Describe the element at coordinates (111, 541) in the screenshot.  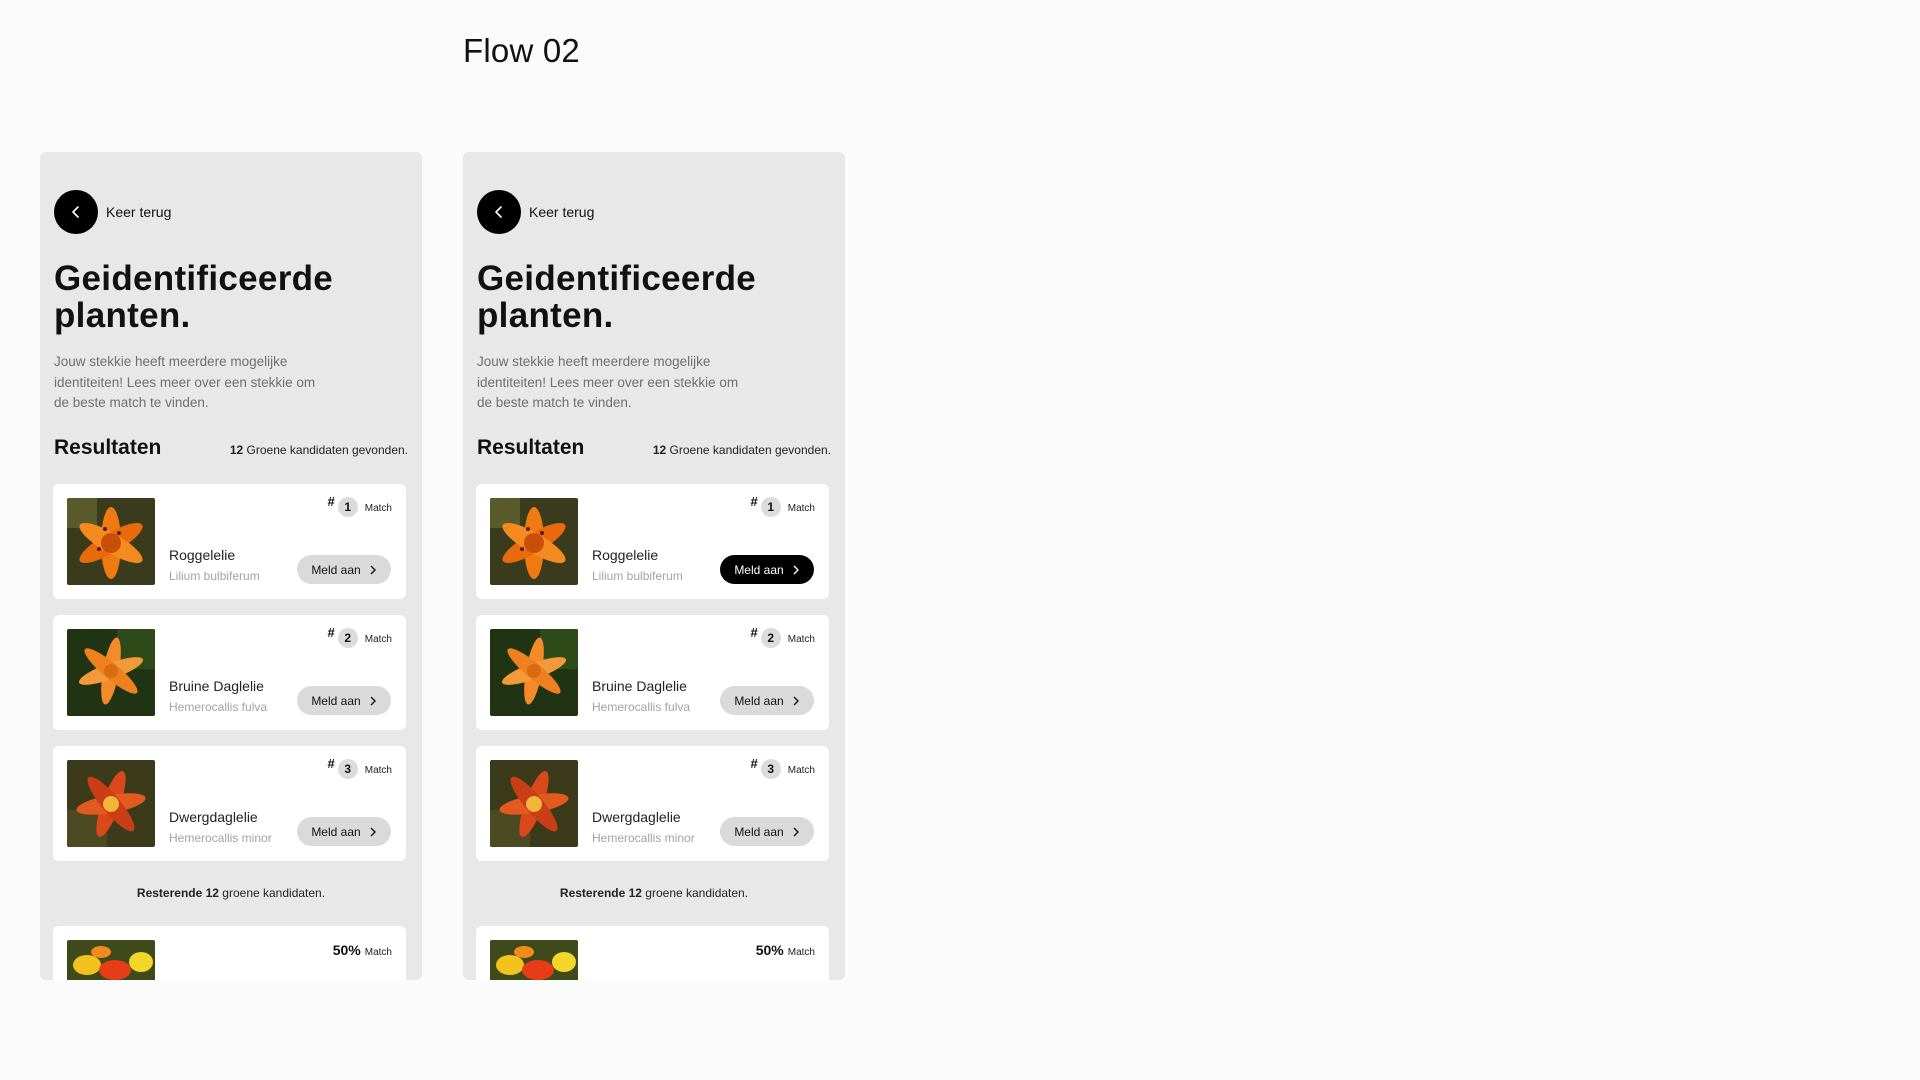
I see `orange-lily-photo` at that location.